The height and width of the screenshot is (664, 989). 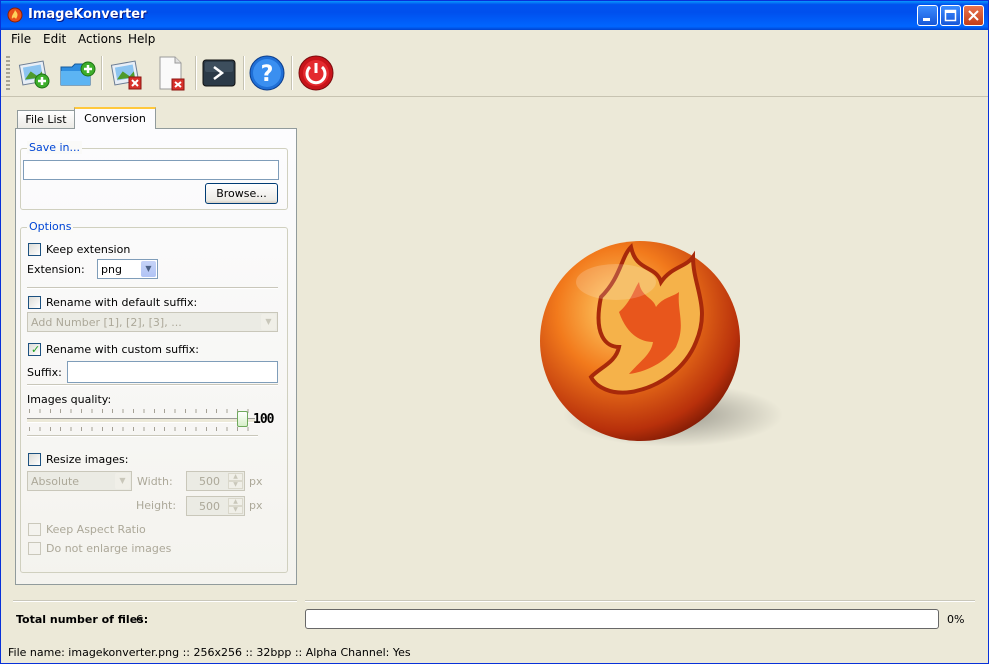 What do you see at coordinates (34, 302) in the screenshot?
I see `rename-default-checkbox` at bounding box center [34, 302].